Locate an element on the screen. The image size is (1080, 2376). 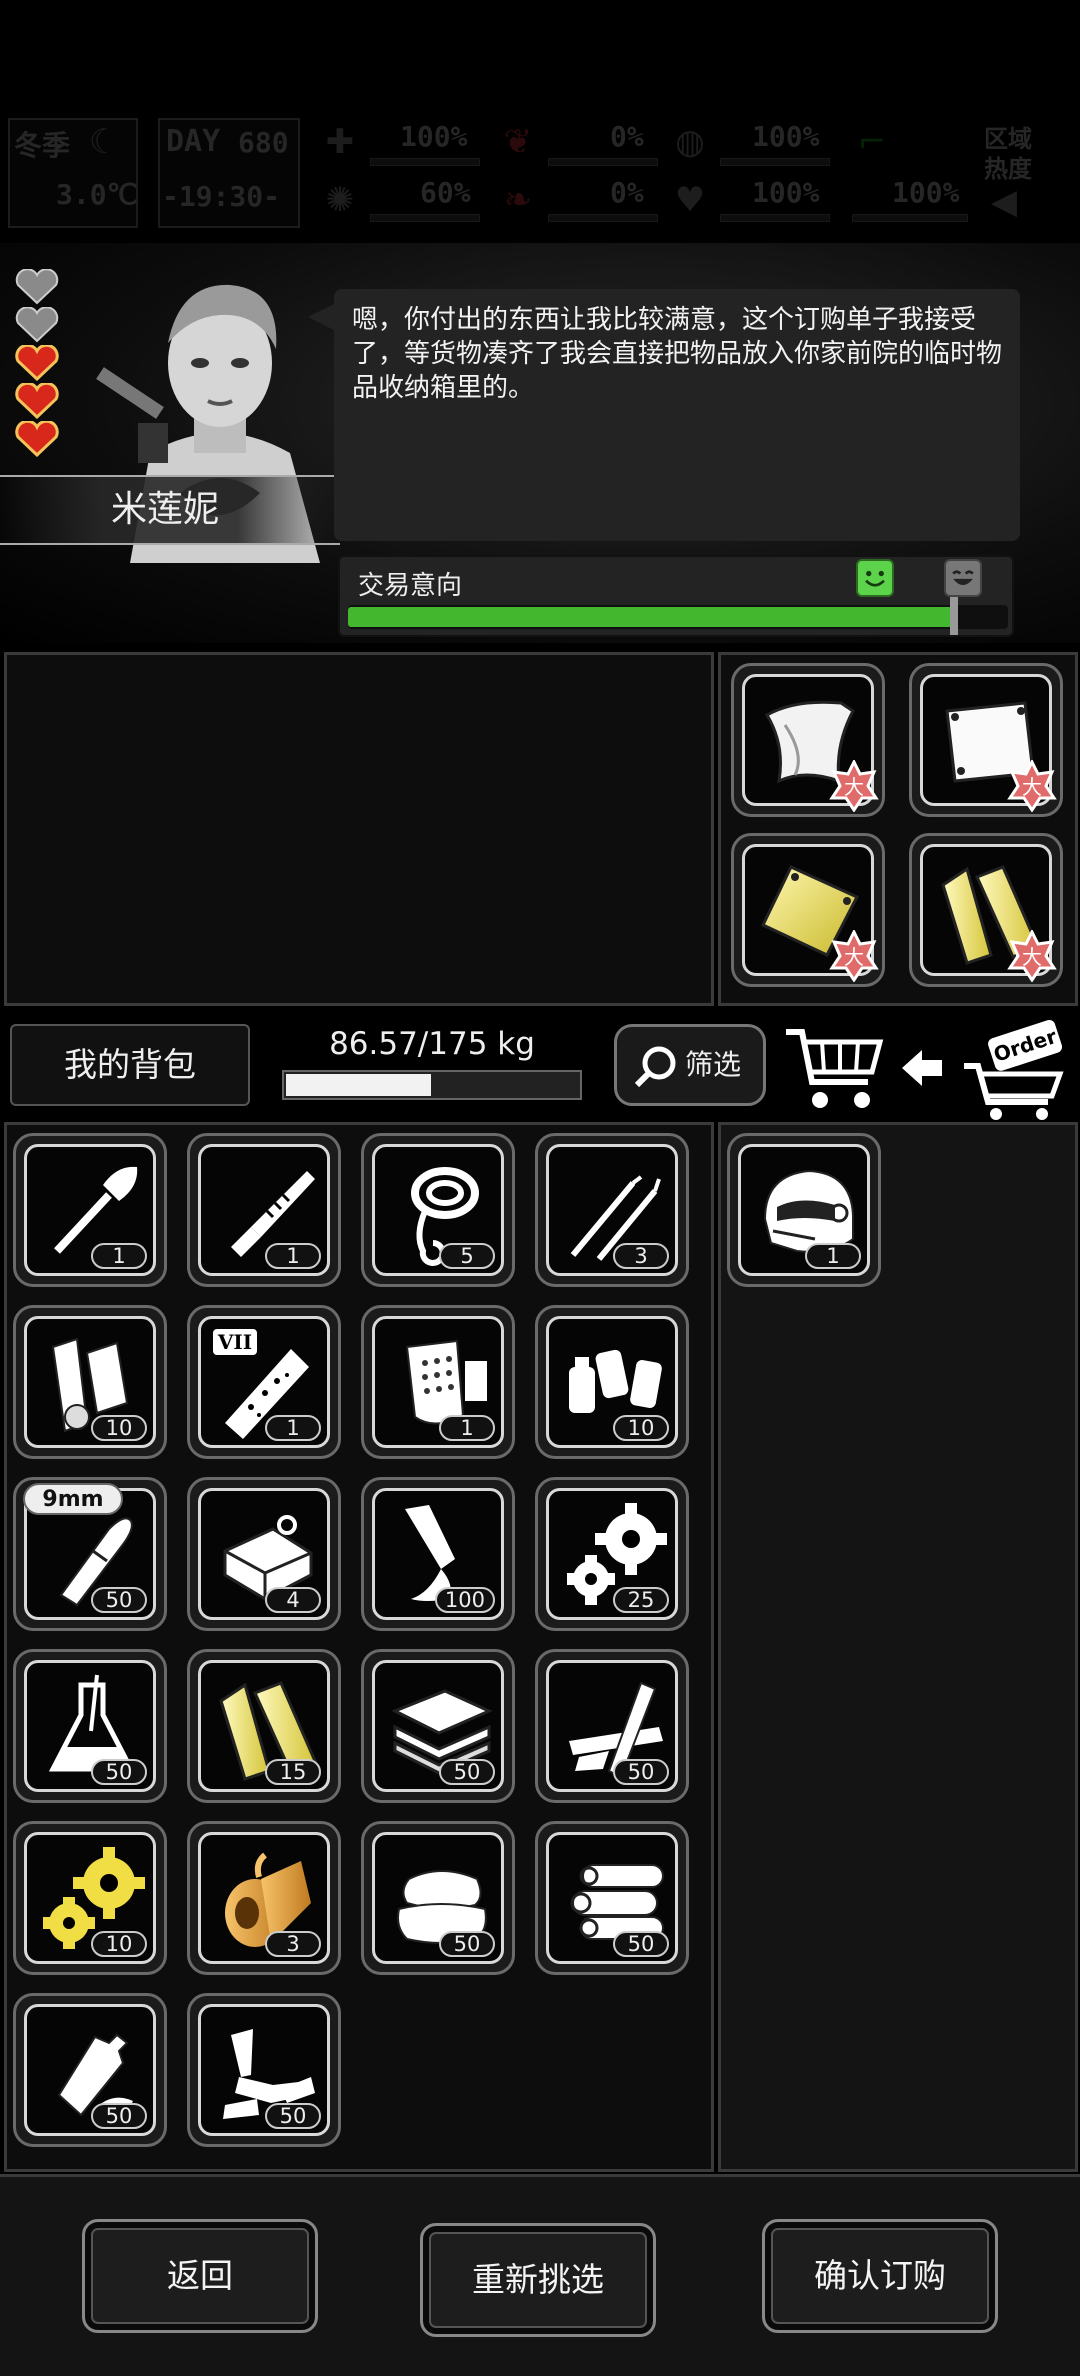
stamina-value: 100% is located at coordinates (926, 192).